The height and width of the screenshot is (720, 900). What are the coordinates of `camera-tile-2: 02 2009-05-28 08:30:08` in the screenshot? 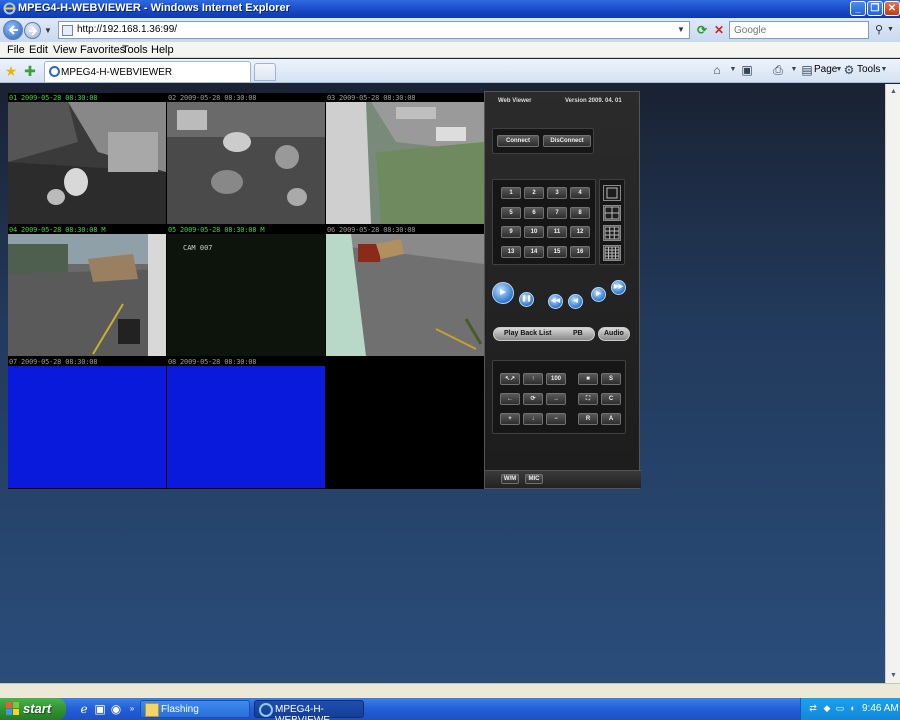 It's located at (246, 159).